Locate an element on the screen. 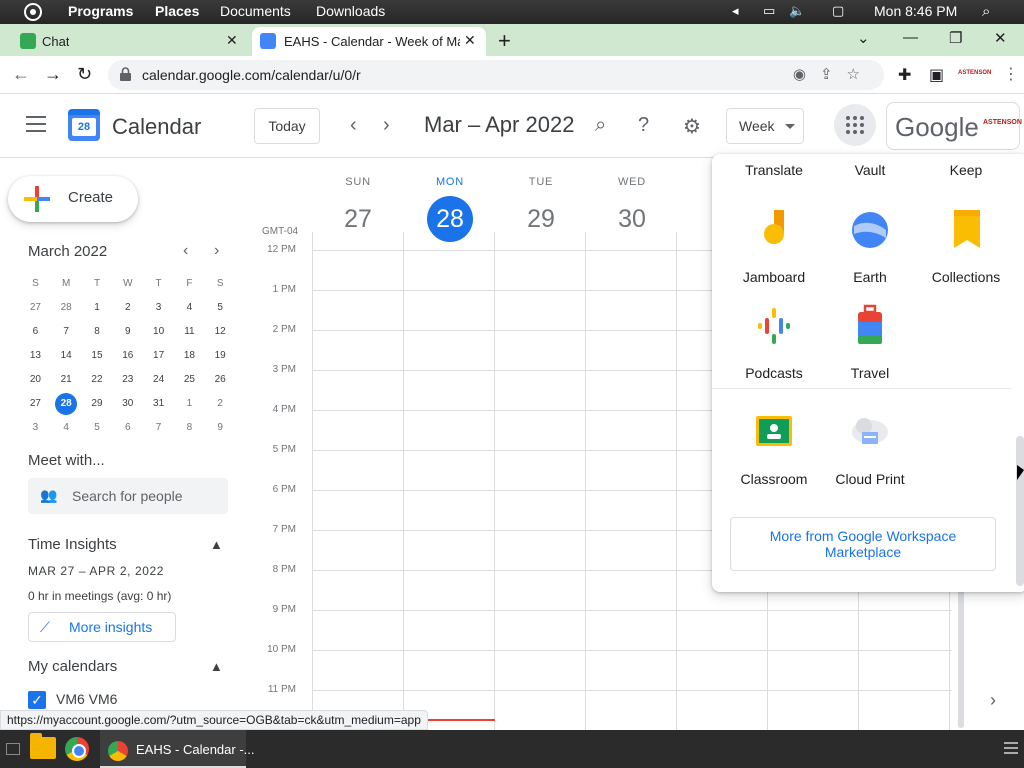  more-insights-button: ⟋ More insights is located at coordinates (102, 627).